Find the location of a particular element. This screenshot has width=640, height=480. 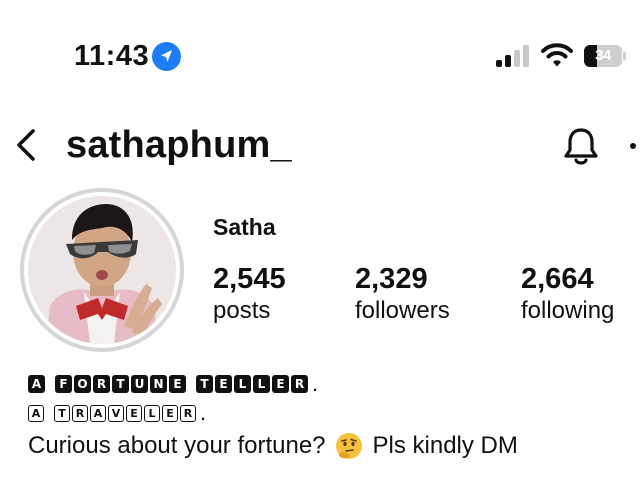

bio-line-2: ATRAVELER. is located at coordinates (117, 412).